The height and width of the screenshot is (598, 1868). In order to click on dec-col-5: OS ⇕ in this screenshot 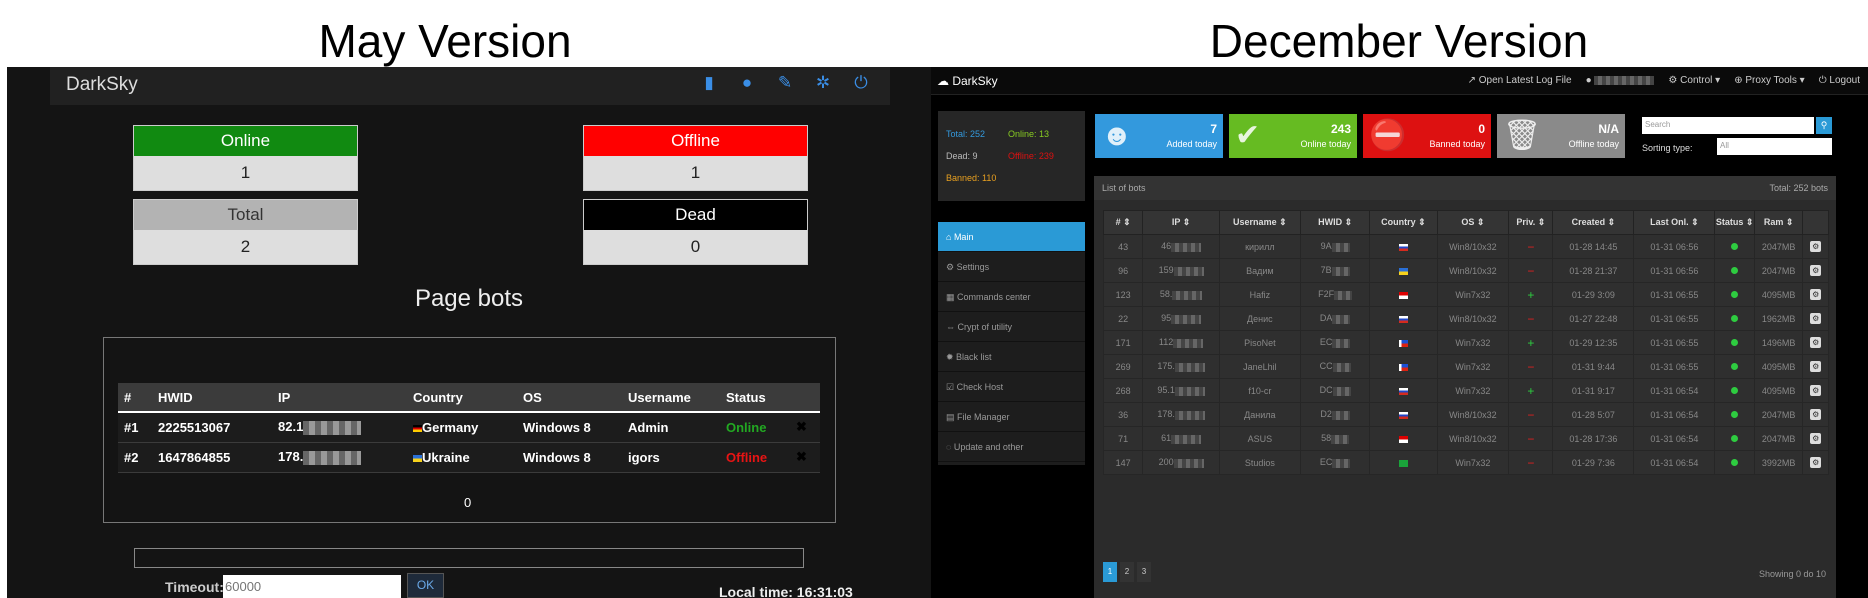, I will do `click(1473, 222)`.